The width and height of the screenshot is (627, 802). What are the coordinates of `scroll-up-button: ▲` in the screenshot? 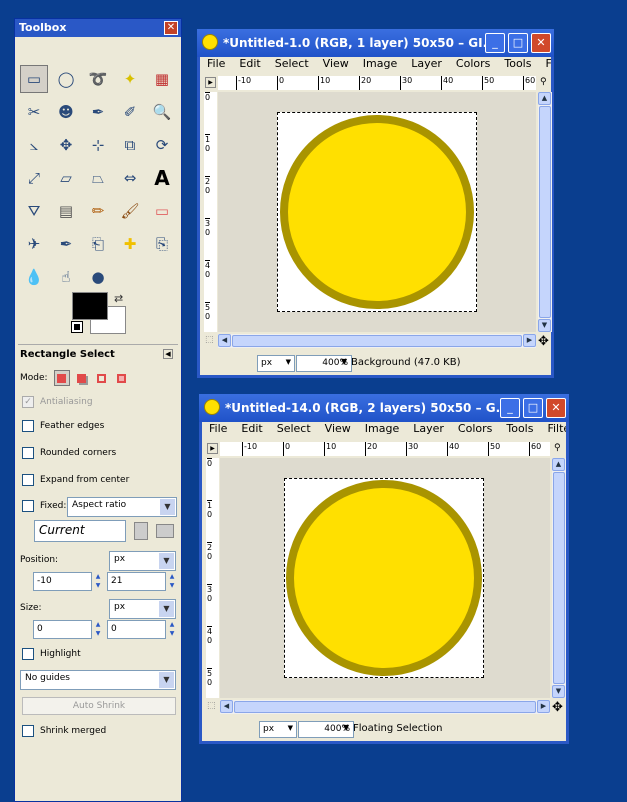 It's located at (544, 98).